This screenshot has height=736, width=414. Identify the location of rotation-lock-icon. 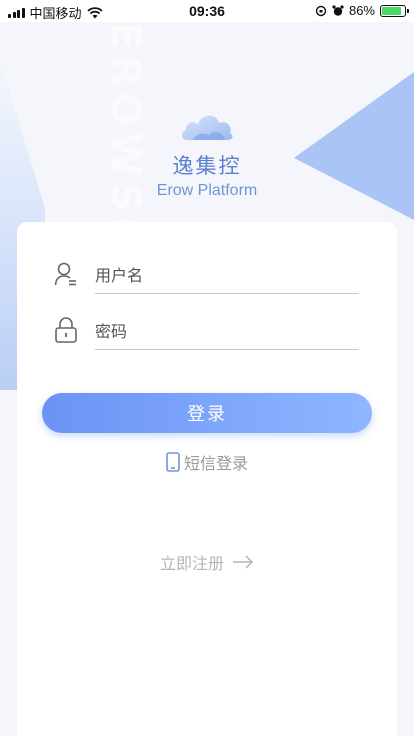
(321, 10).